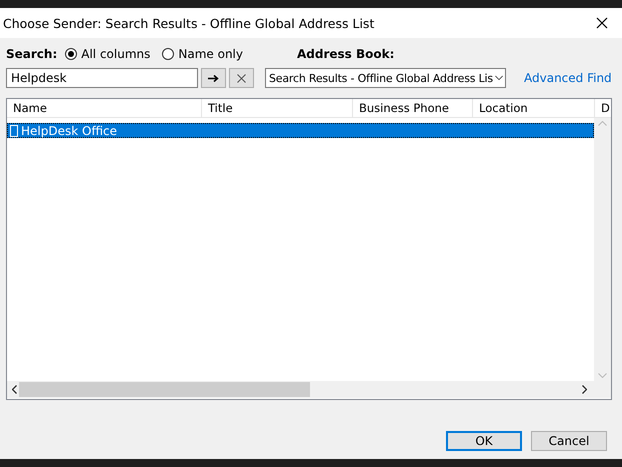 This screenshot has height=467, width=622. I want to click on chevron-down-icon, so click(498, 78).